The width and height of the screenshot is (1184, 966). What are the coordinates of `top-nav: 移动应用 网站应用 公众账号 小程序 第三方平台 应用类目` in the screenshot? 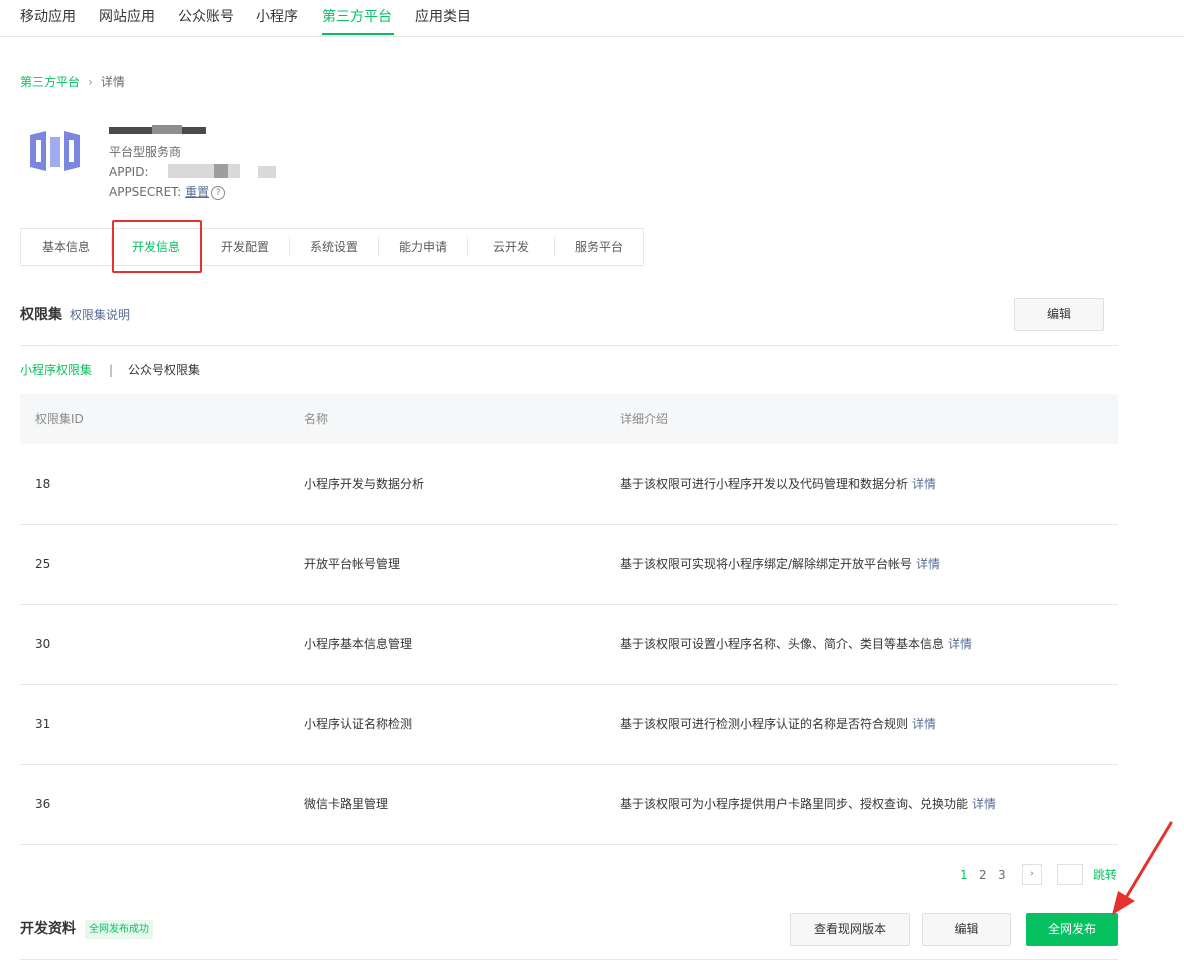 It's located at (592, 18).